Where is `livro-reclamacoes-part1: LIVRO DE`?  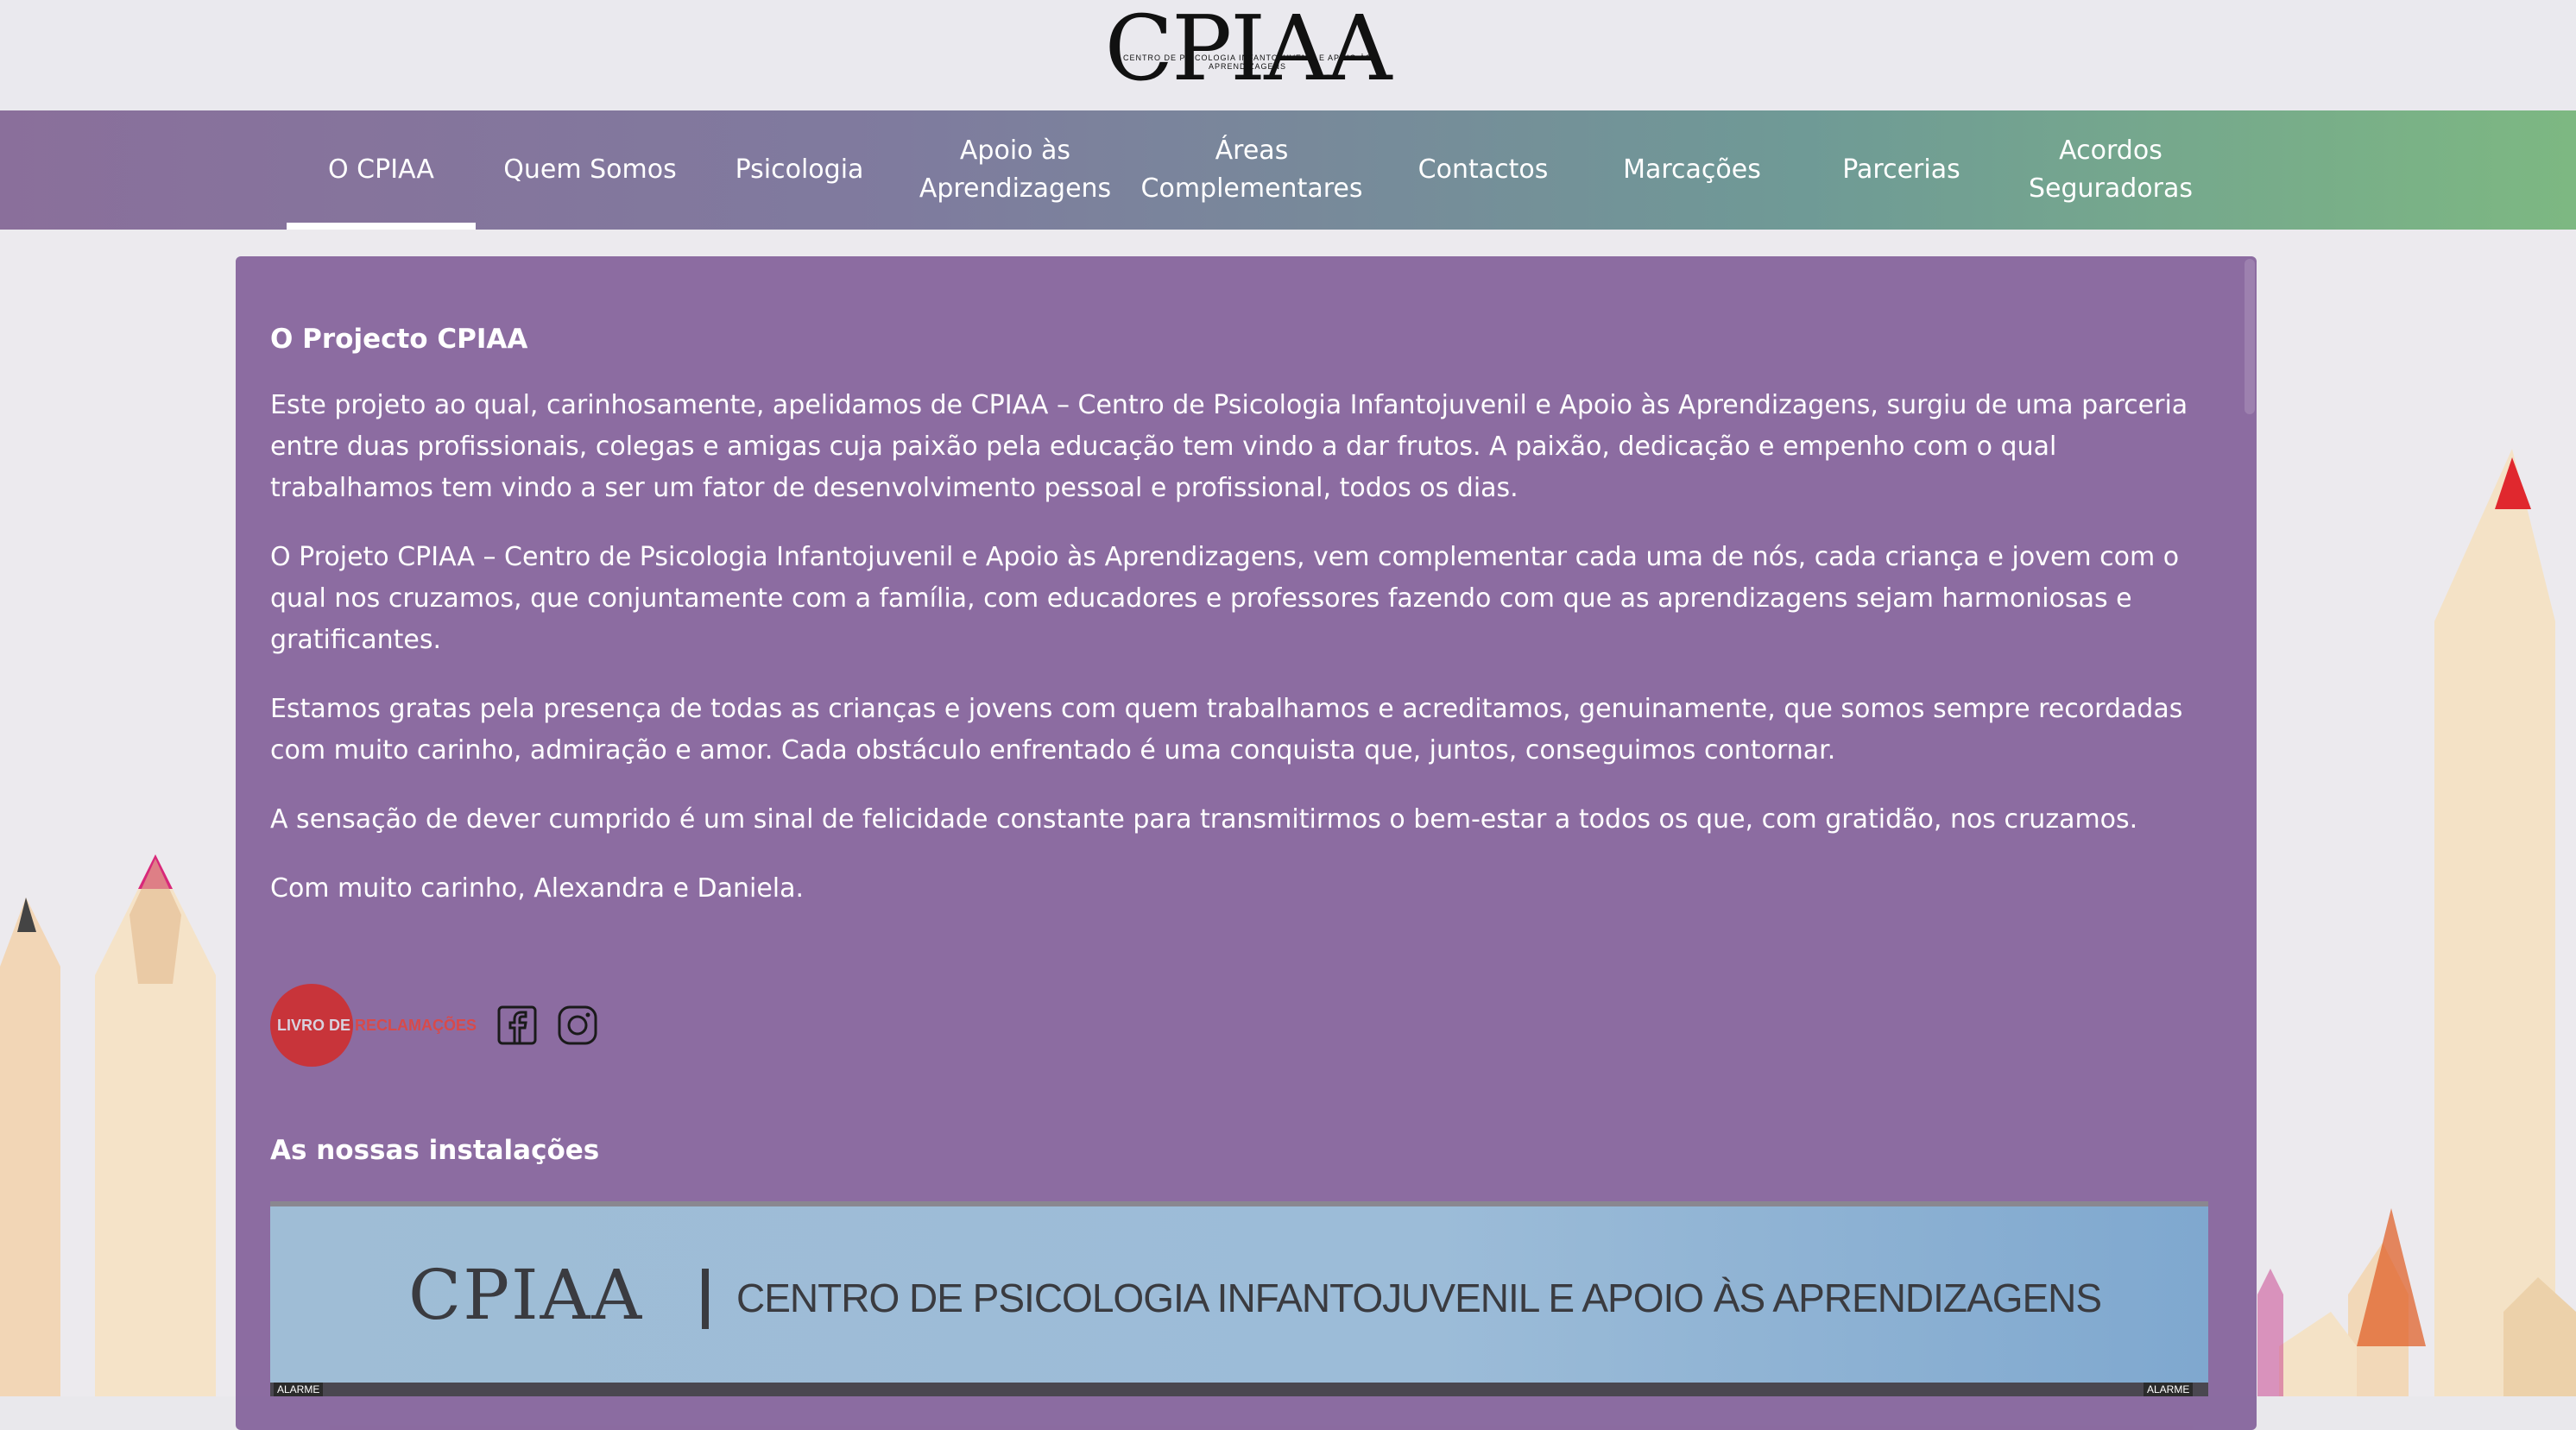 livro-reclamacoes-part1: LIVRO DE is located at coordinates (314, 1025).